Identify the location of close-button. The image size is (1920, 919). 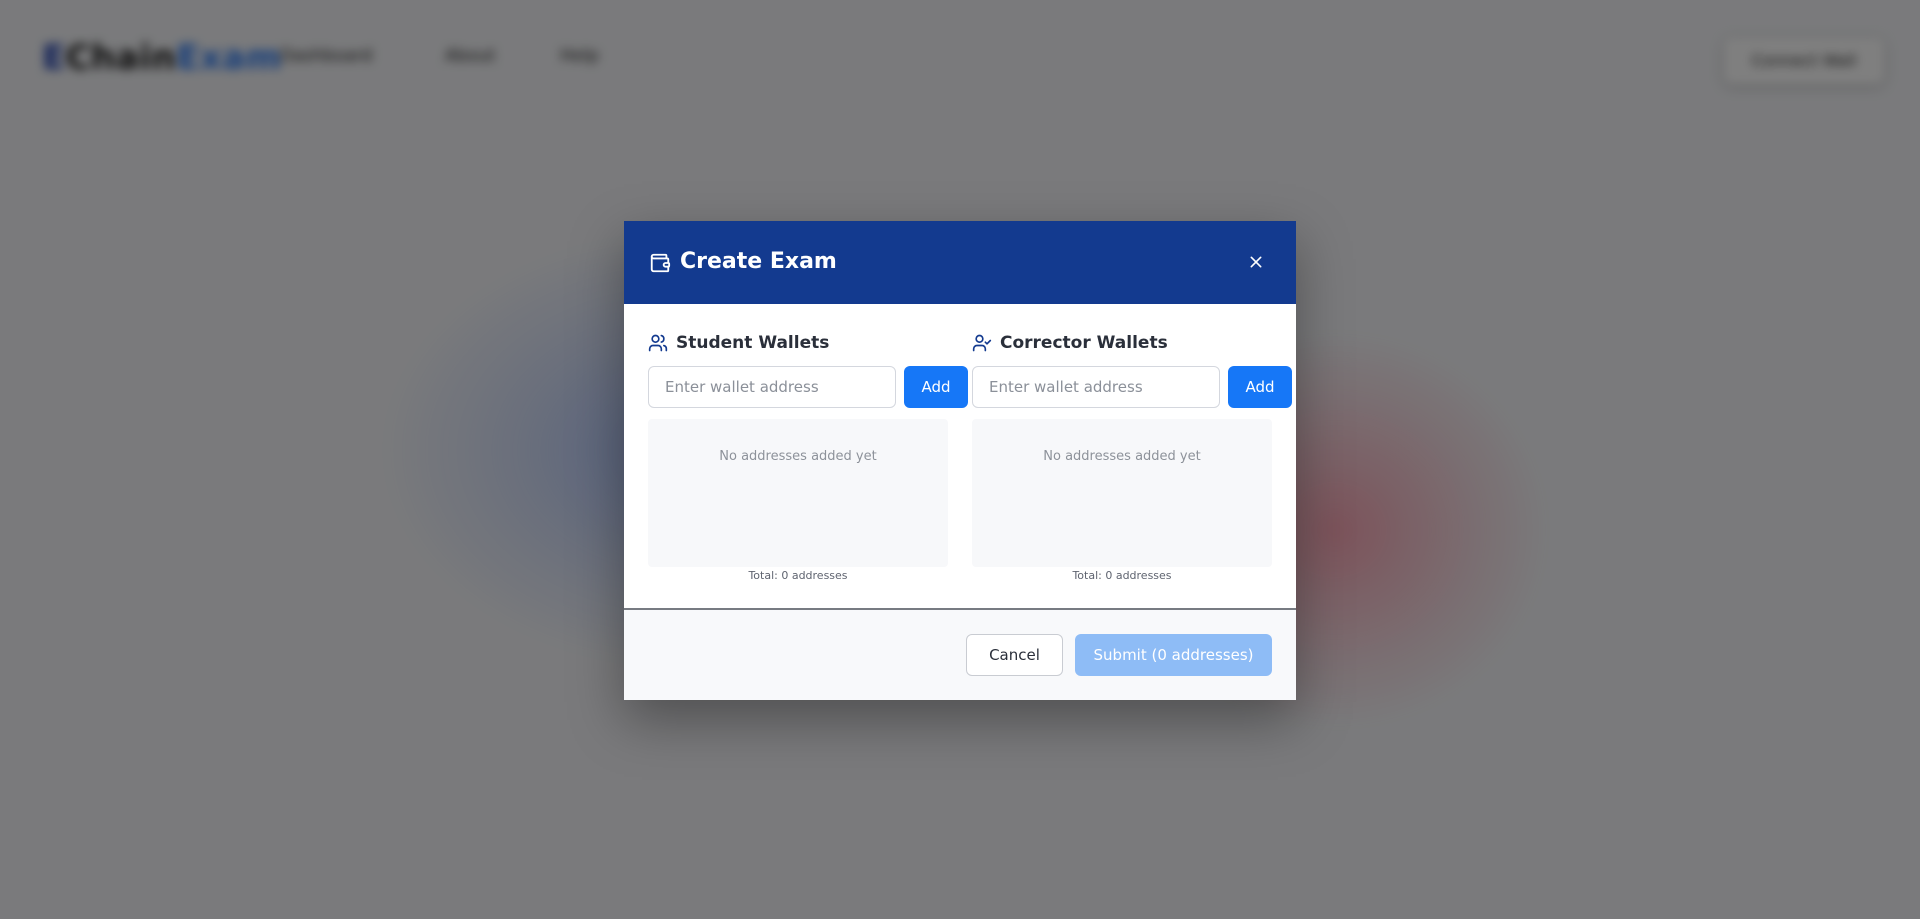
(1256, 262).